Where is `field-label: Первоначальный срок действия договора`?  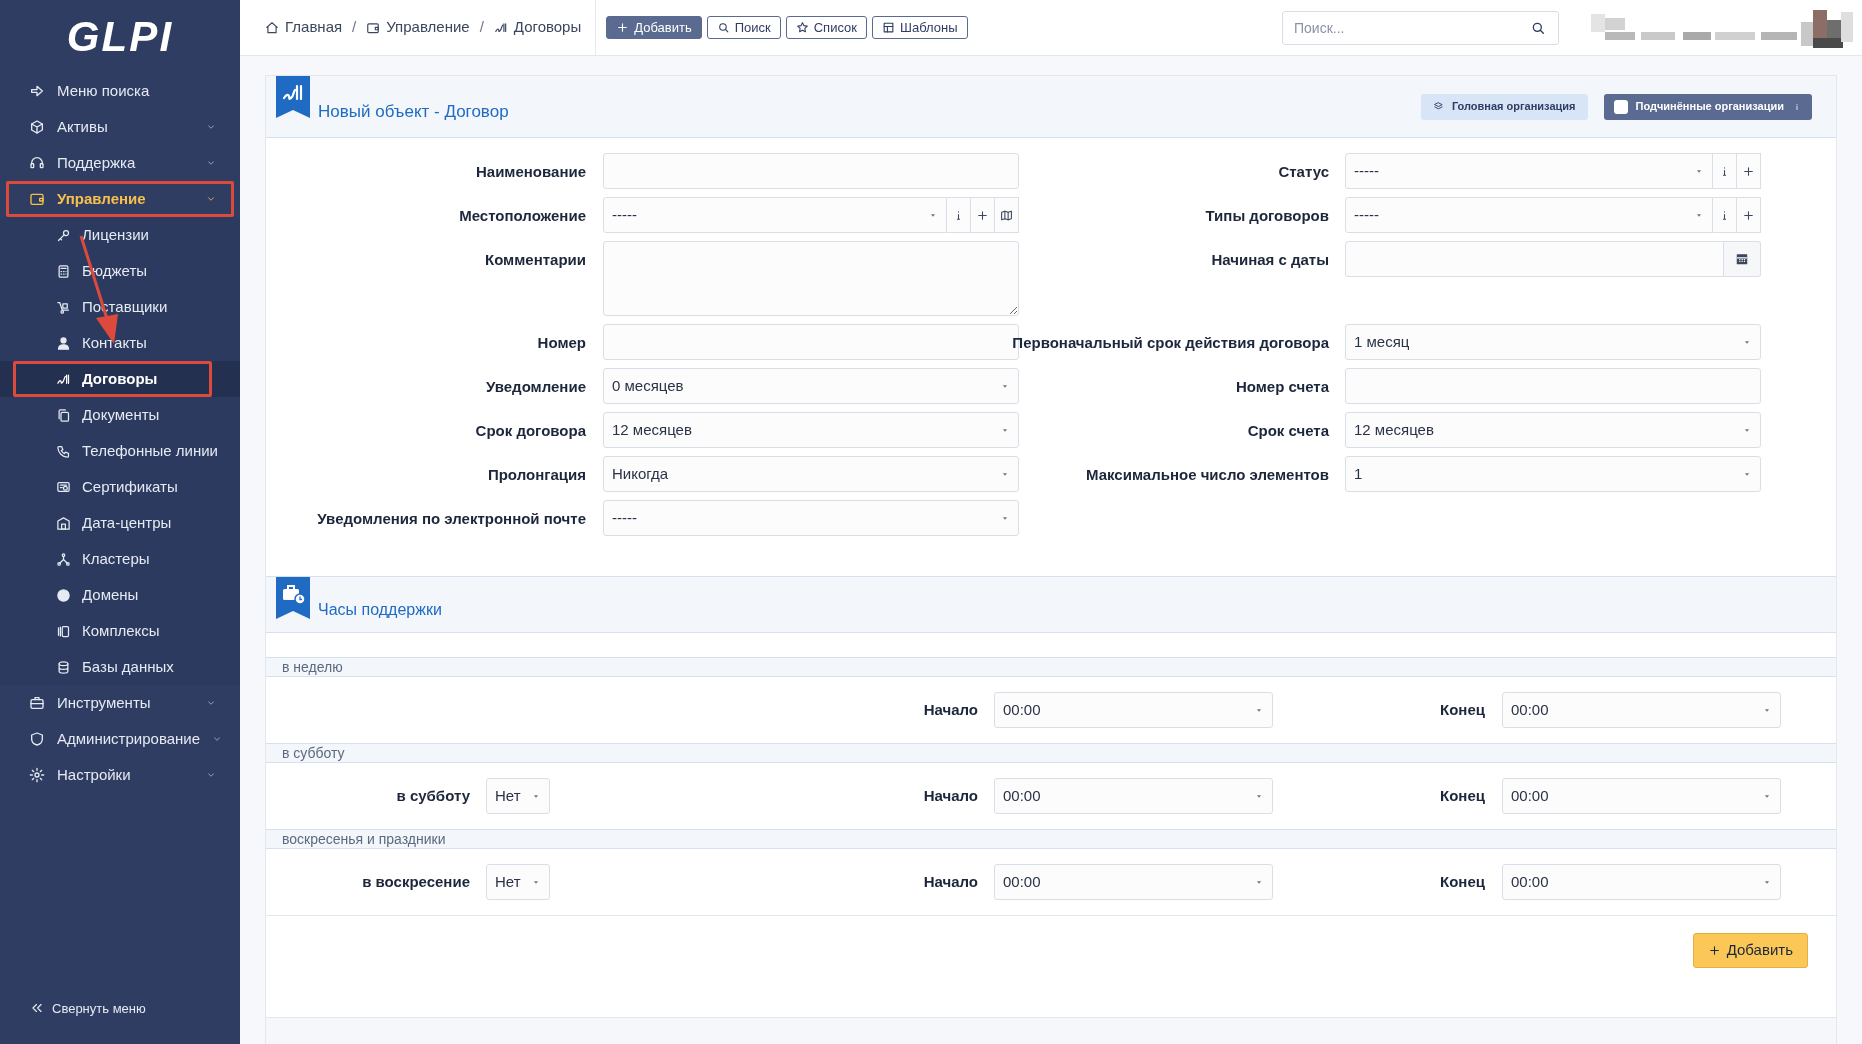
field-label: Первоначальный срок действия договора is located at coordinates (1170, 343).